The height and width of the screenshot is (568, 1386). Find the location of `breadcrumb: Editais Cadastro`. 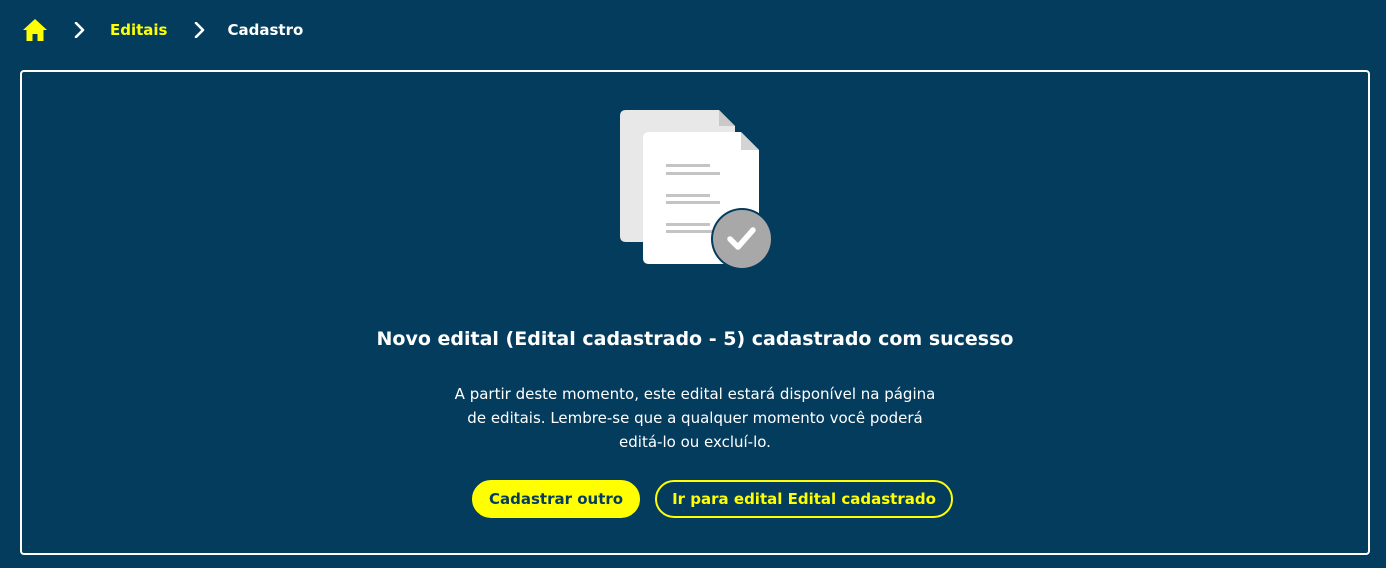

breadcrumb: Editais Cadastro is located at coordinates (162, 30).